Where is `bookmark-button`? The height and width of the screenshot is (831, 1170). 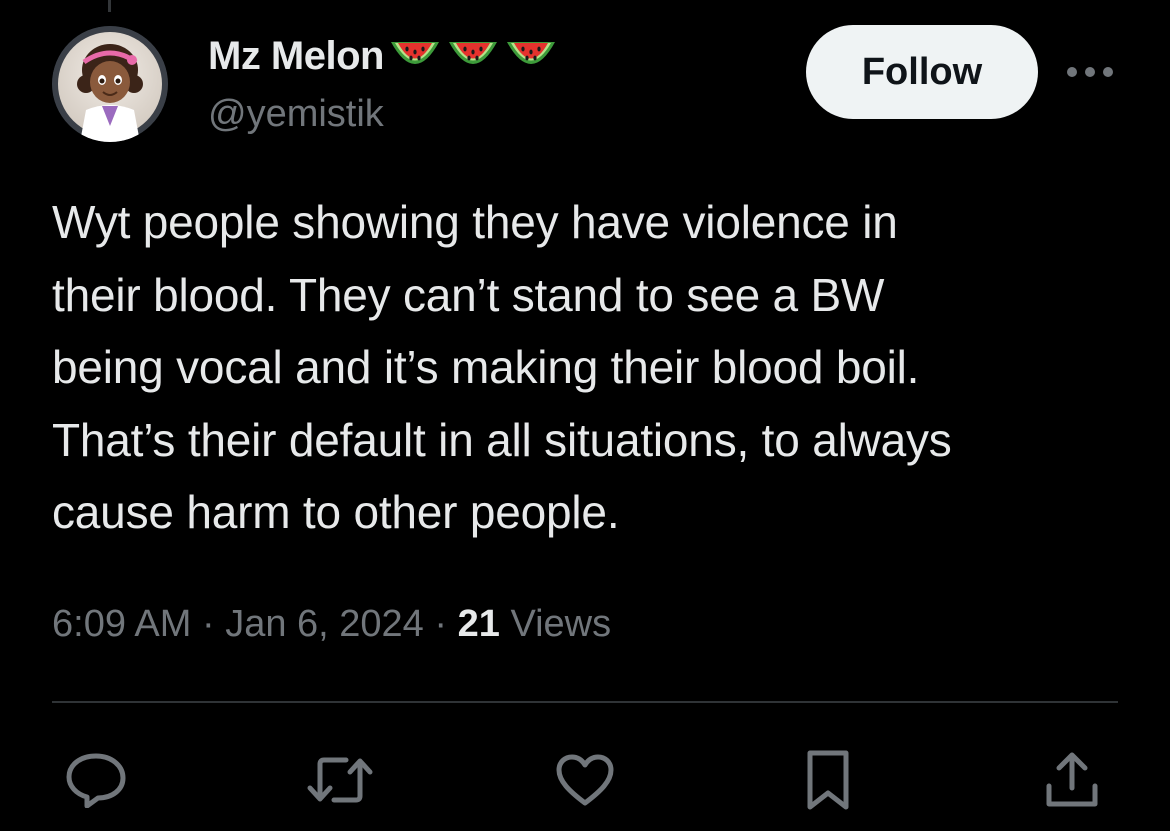 bookmark-button is located at coordinates (828, 780).